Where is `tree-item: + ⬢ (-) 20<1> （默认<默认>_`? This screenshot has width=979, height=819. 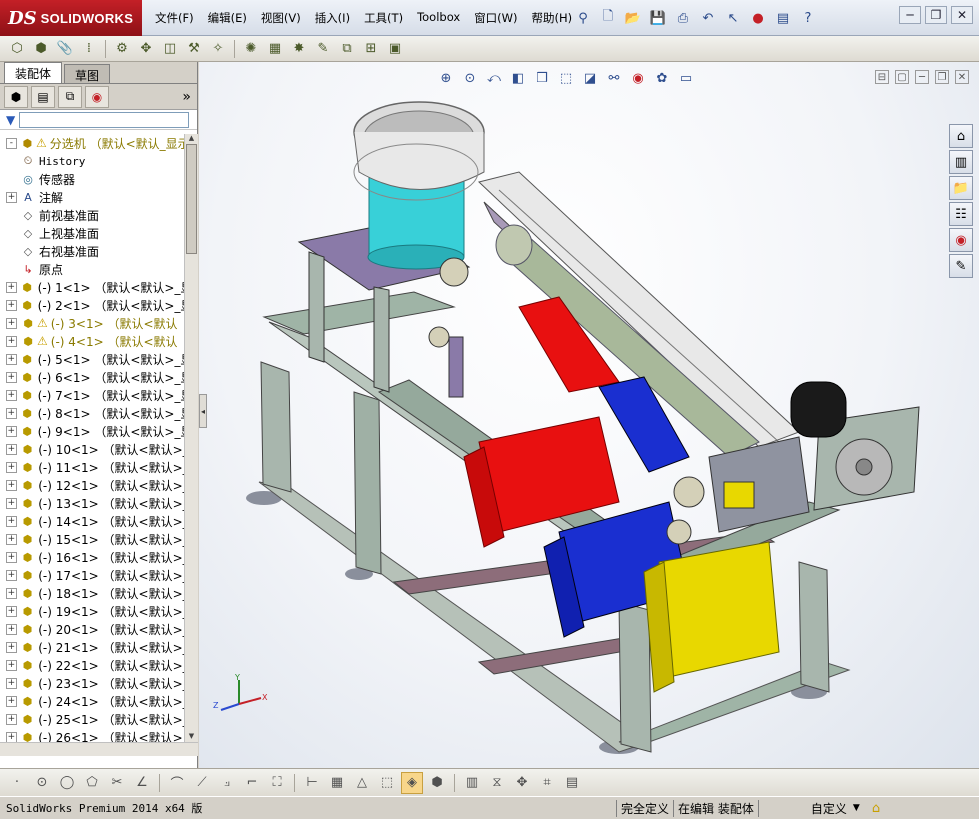 tree-item: + ⬢ (-) 20<1> （默认<默认>_ is located at coordinates (92, 629).